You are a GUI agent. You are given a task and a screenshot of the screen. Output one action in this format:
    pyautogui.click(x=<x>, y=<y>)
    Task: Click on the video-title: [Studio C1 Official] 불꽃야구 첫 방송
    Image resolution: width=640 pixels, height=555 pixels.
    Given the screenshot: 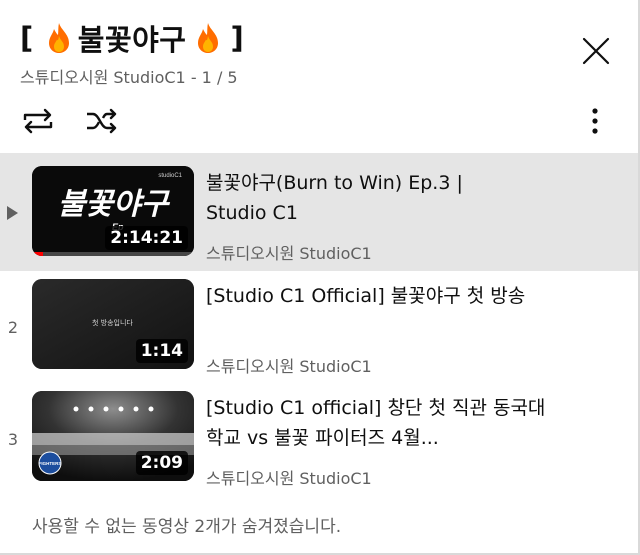 What is the action you would take?
    pyautogui.click(x=376, y=296)
    